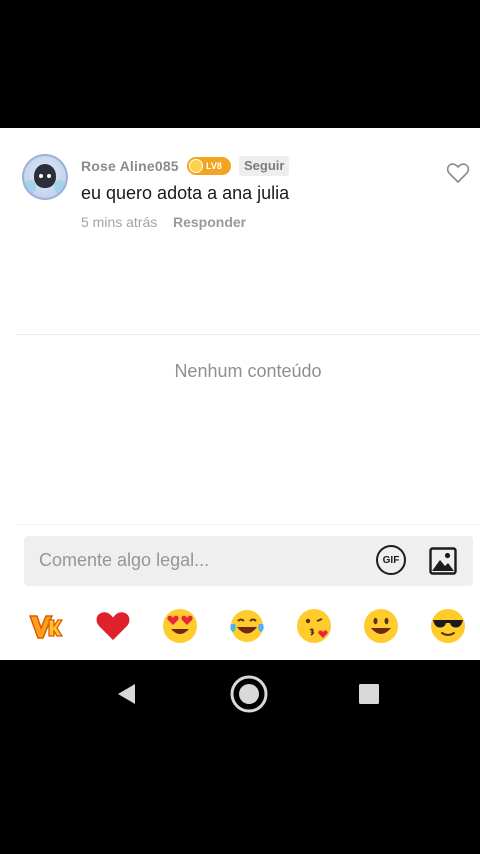 The image size is (480, 854). What do you see at coordinates (314, 626) in the screenshot?
I see `blowing-kiss-icon` at bounding box center [314, 626].